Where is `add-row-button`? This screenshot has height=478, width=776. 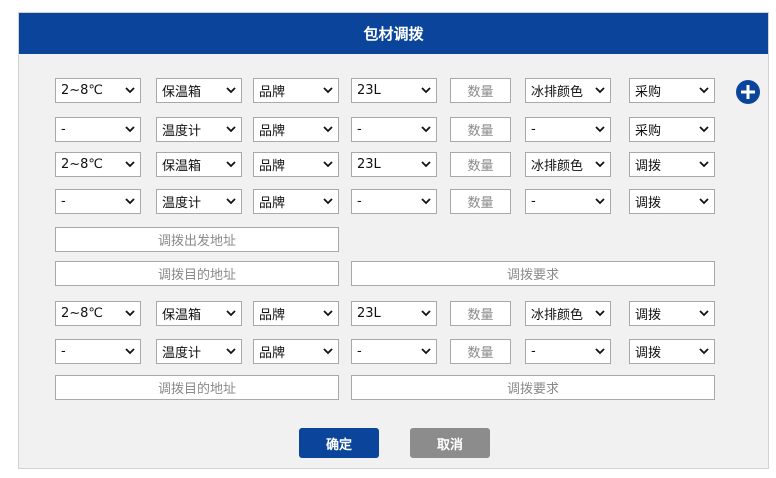 add-row-button is located at coordinates (748, 92).